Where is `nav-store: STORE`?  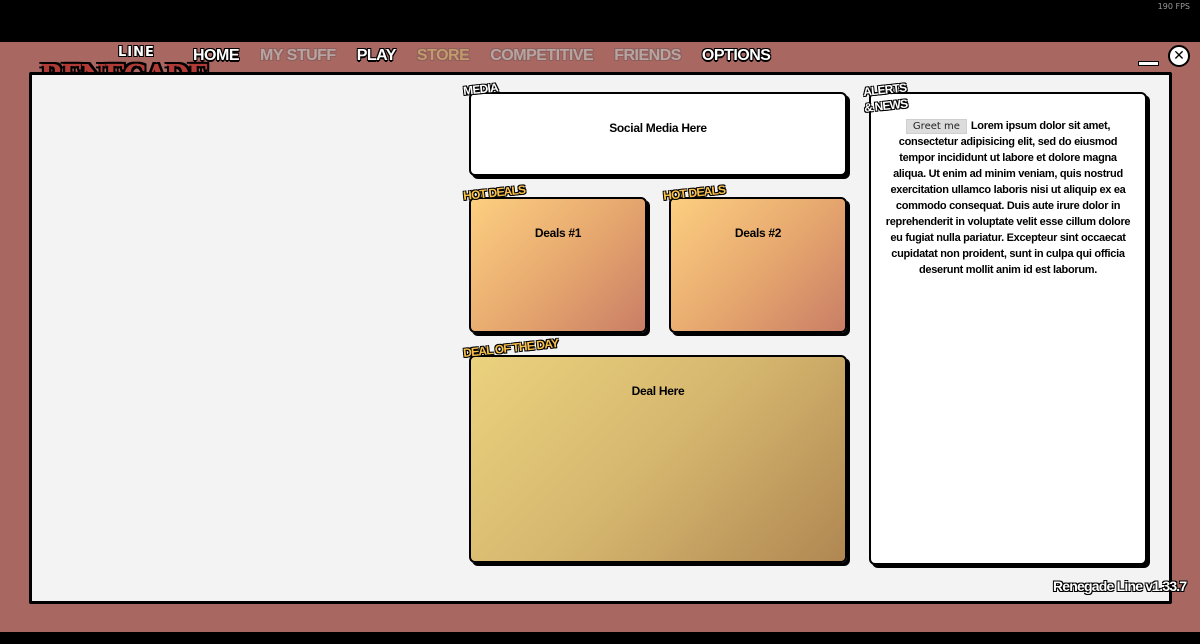 nav-store: STORE is located at coordinates (443, 57).